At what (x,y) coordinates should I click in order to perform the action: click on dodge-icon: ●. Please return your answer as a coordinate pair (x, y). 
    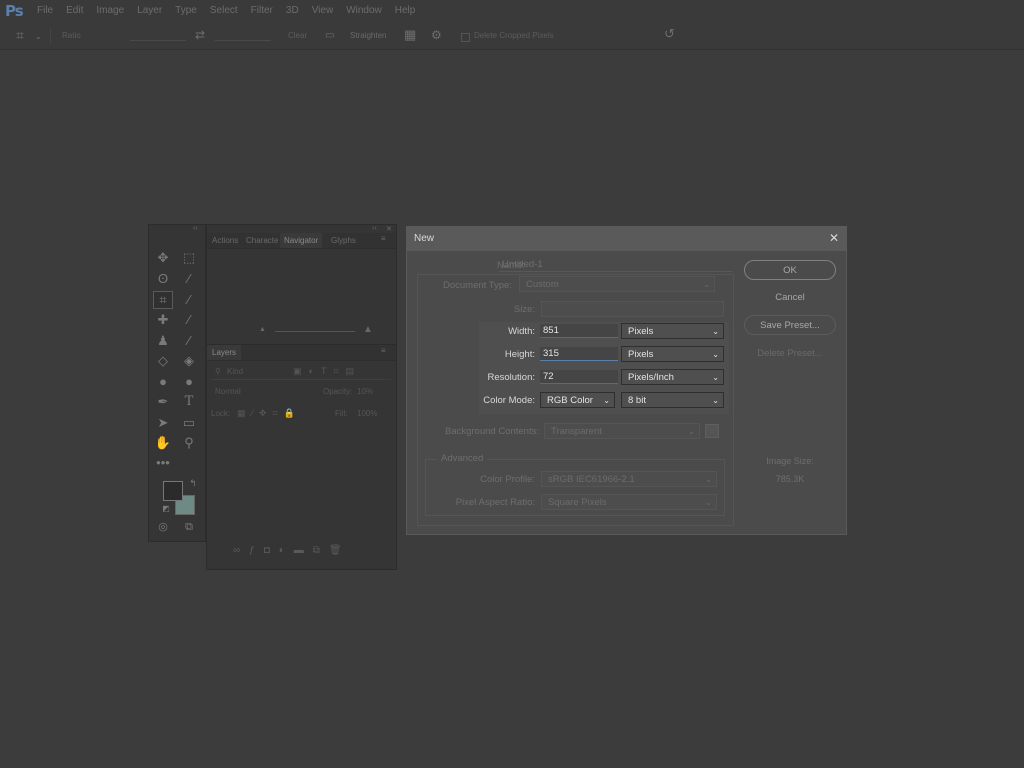
    Looking at the image, I should click on (189, 382).